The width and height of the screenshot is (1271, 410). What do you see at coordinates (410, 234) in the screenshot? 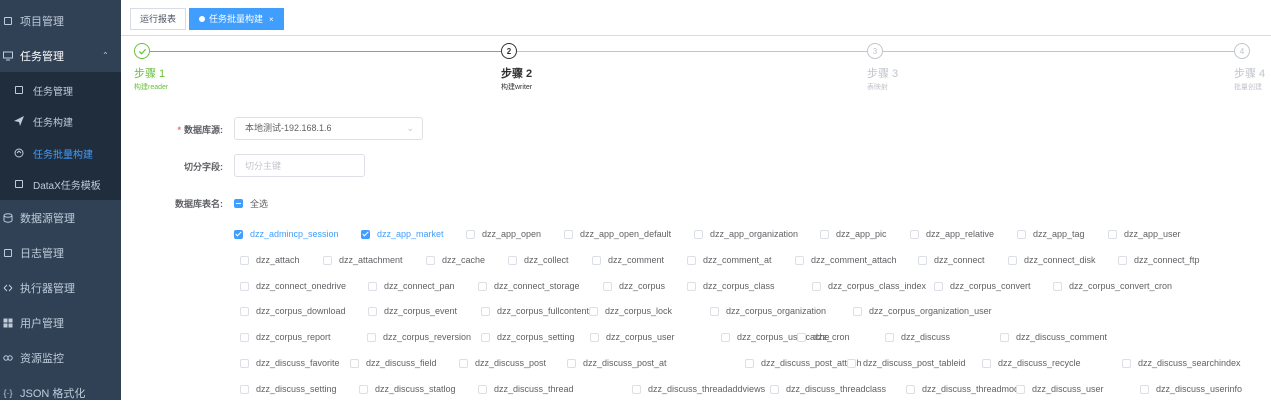
I see `table-checkbox-label: dzz_app_market` at bounding box center [410, 234].